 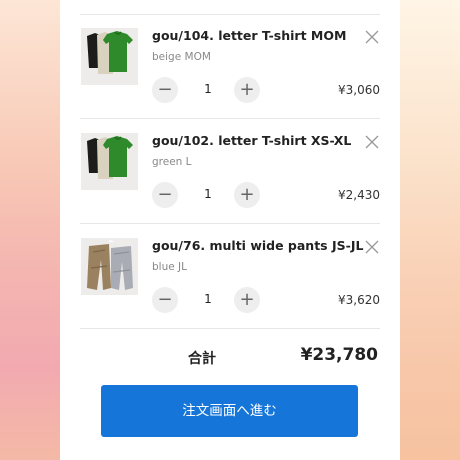 What do you see at coordinates (339, 355) in the screenshot?
I see `total-value: ¥23,780` at bounding box center [339, 355].